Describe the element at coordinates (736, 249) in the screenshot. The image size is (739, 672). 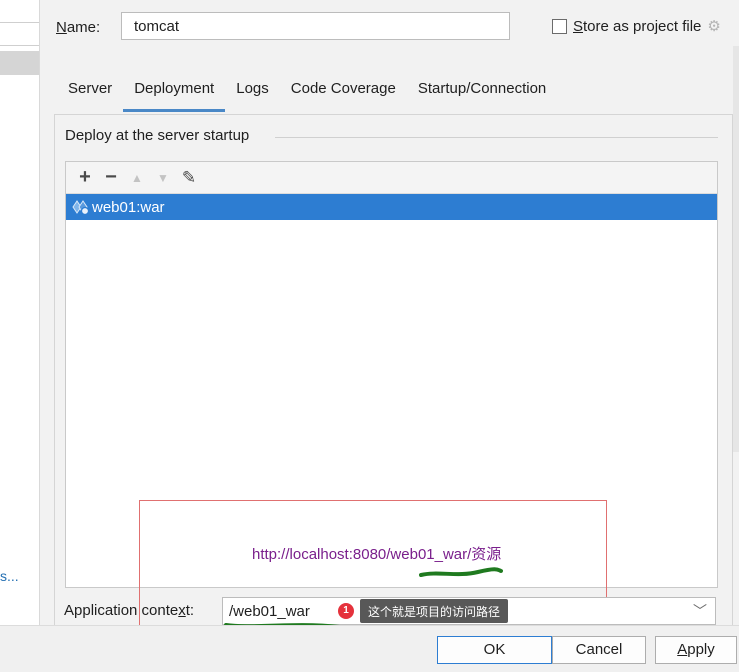
I see `scrollbar` at that location.